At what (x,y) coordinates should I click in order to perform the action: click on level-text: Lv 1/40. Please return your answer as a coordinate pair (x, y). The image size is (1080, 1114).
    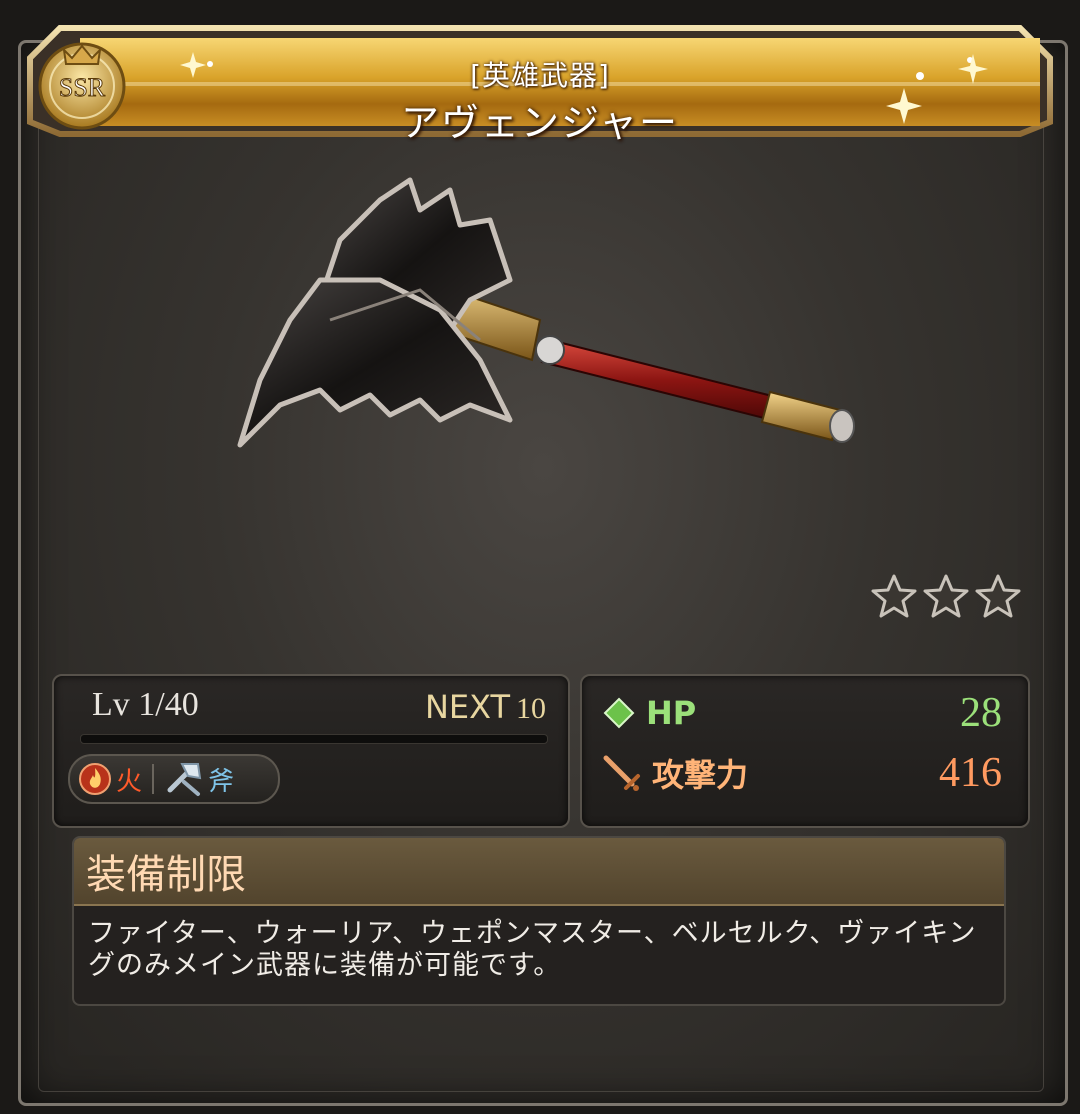
    Looking at the image, I should click on (145, 705).